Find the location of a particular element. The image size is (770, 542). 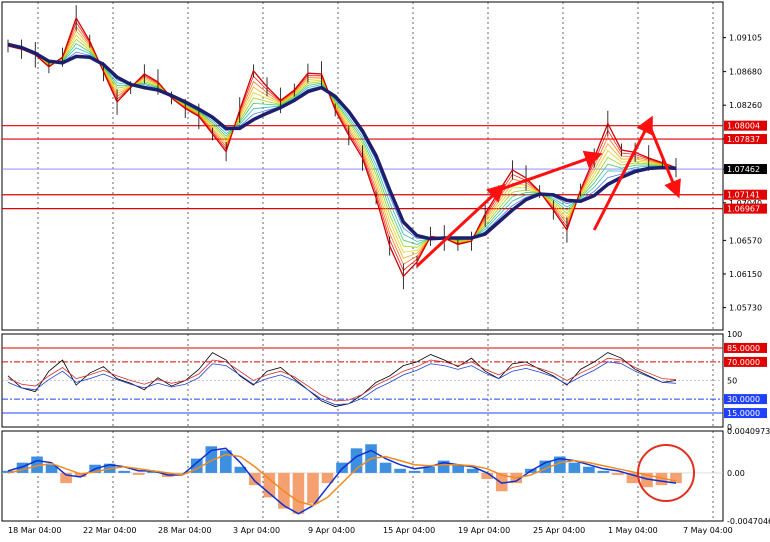

y-tick-label: 1.08260 is located at coordinates (745, 105).